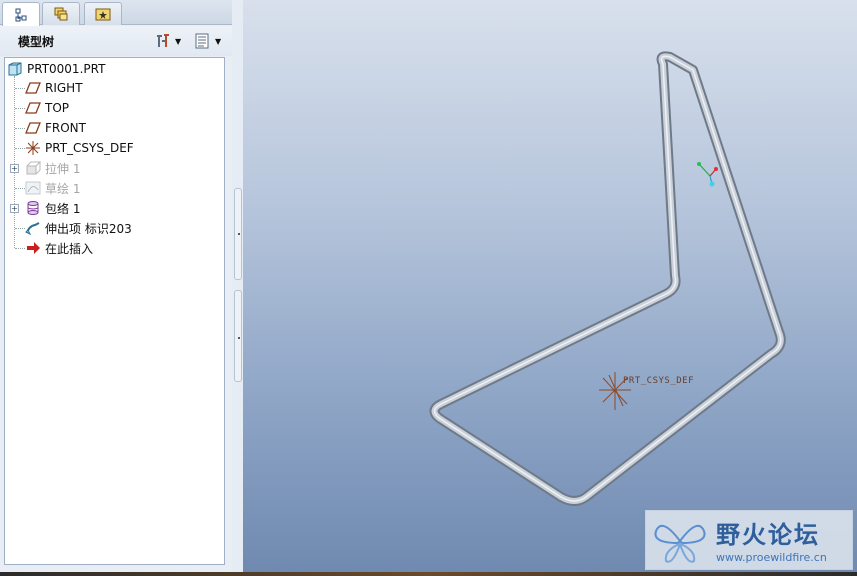 The image size is (857, 576). I want to click on tree-item-front: FRONT, so click(55, 128).